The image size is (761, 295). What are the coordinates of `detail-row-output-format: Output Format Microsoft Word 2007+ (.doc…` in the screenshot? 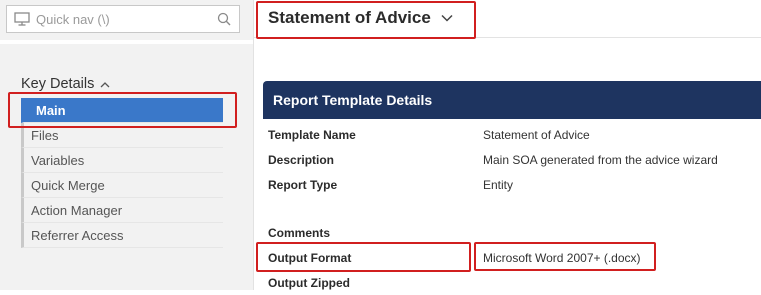 It's located at (512, 257).